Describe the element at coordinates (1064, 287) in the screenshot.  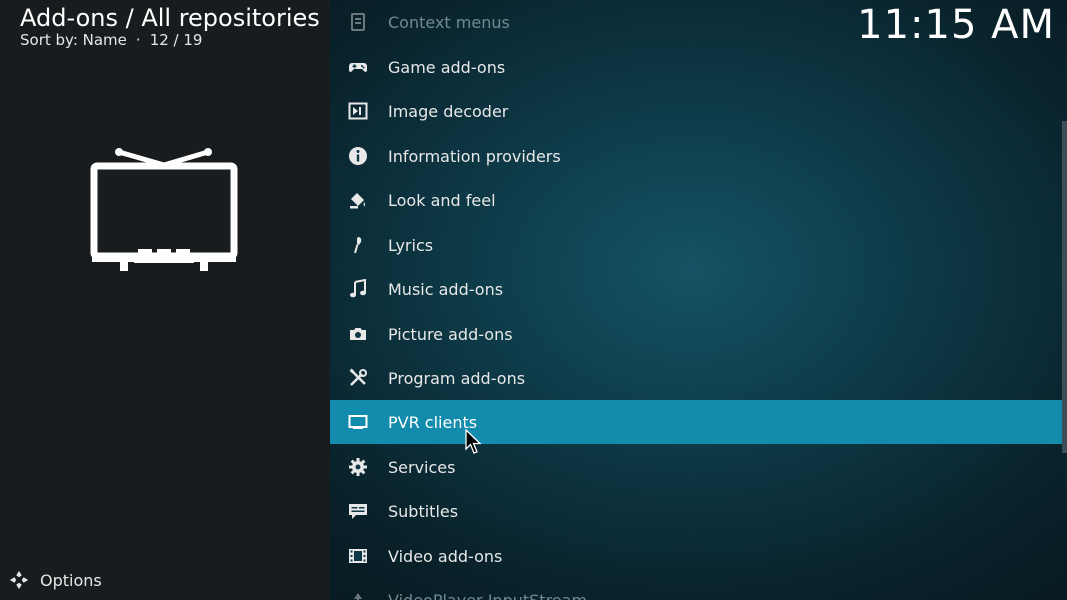
I see `scrollbar` at that location.